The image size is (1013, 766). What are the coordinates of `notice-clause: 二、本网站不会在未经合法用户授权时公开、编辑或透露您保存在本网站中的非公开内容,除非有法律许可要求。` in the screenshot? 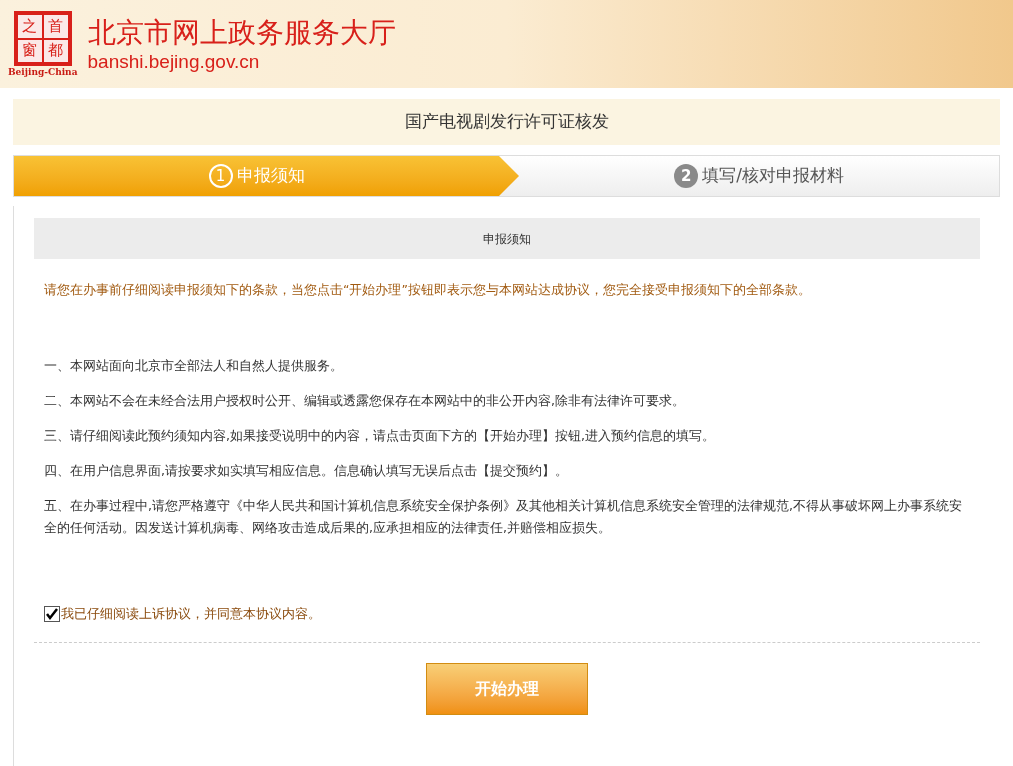 It's located at (365, 400).